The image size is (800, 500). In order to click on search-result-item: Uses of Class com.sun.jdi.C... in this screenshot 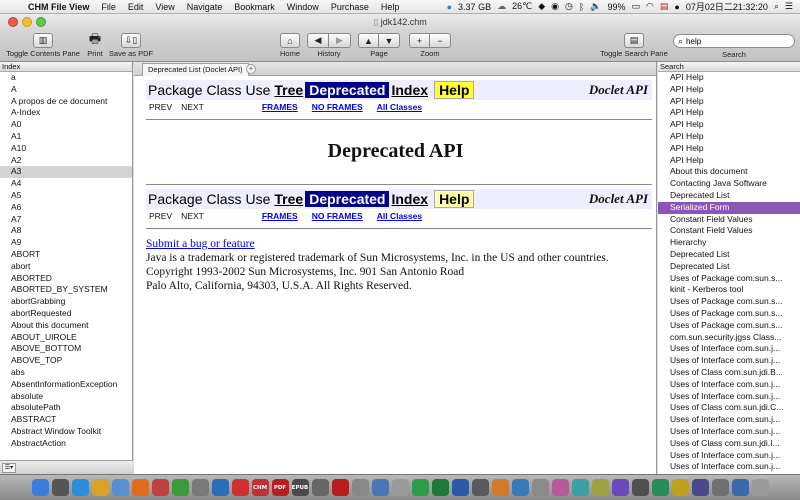, I will do `click(729, 408)`.